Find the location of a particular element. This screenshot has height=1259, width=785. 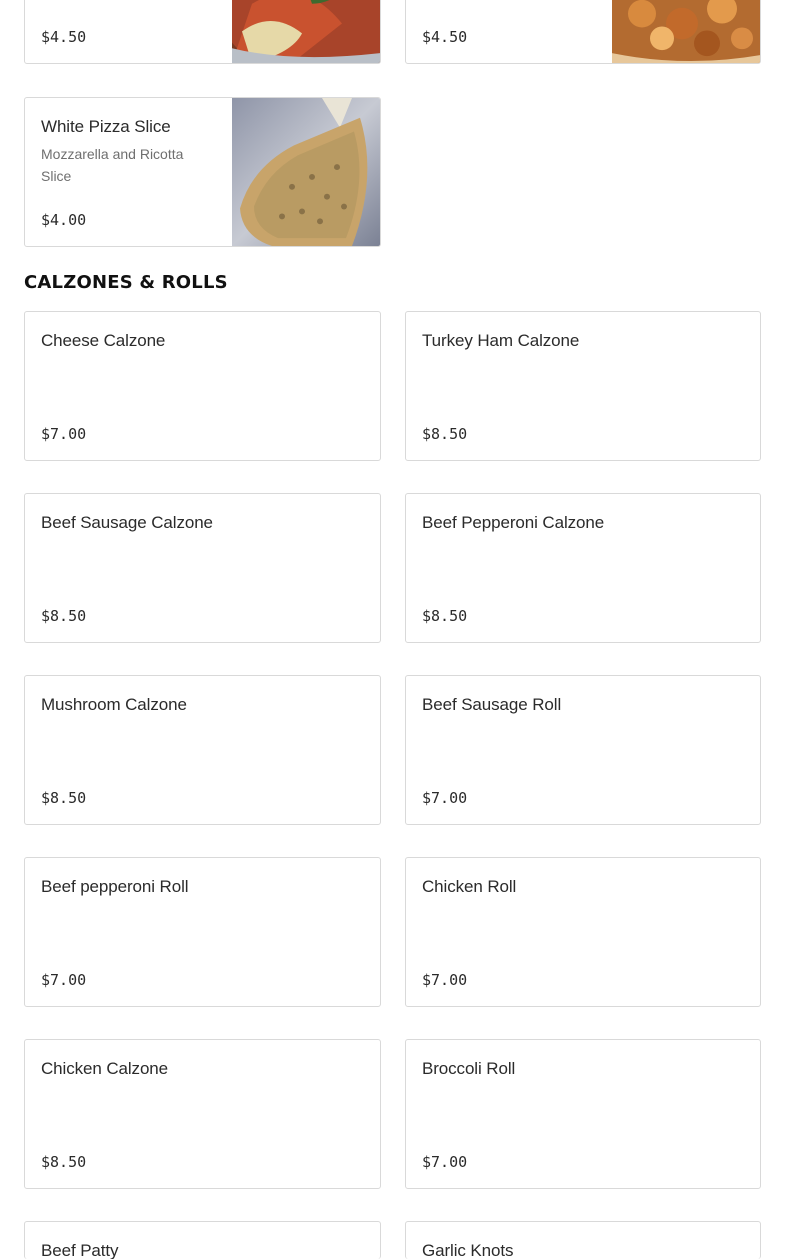

menu-item-price: $4.00 is located at coordinates (64, 220).